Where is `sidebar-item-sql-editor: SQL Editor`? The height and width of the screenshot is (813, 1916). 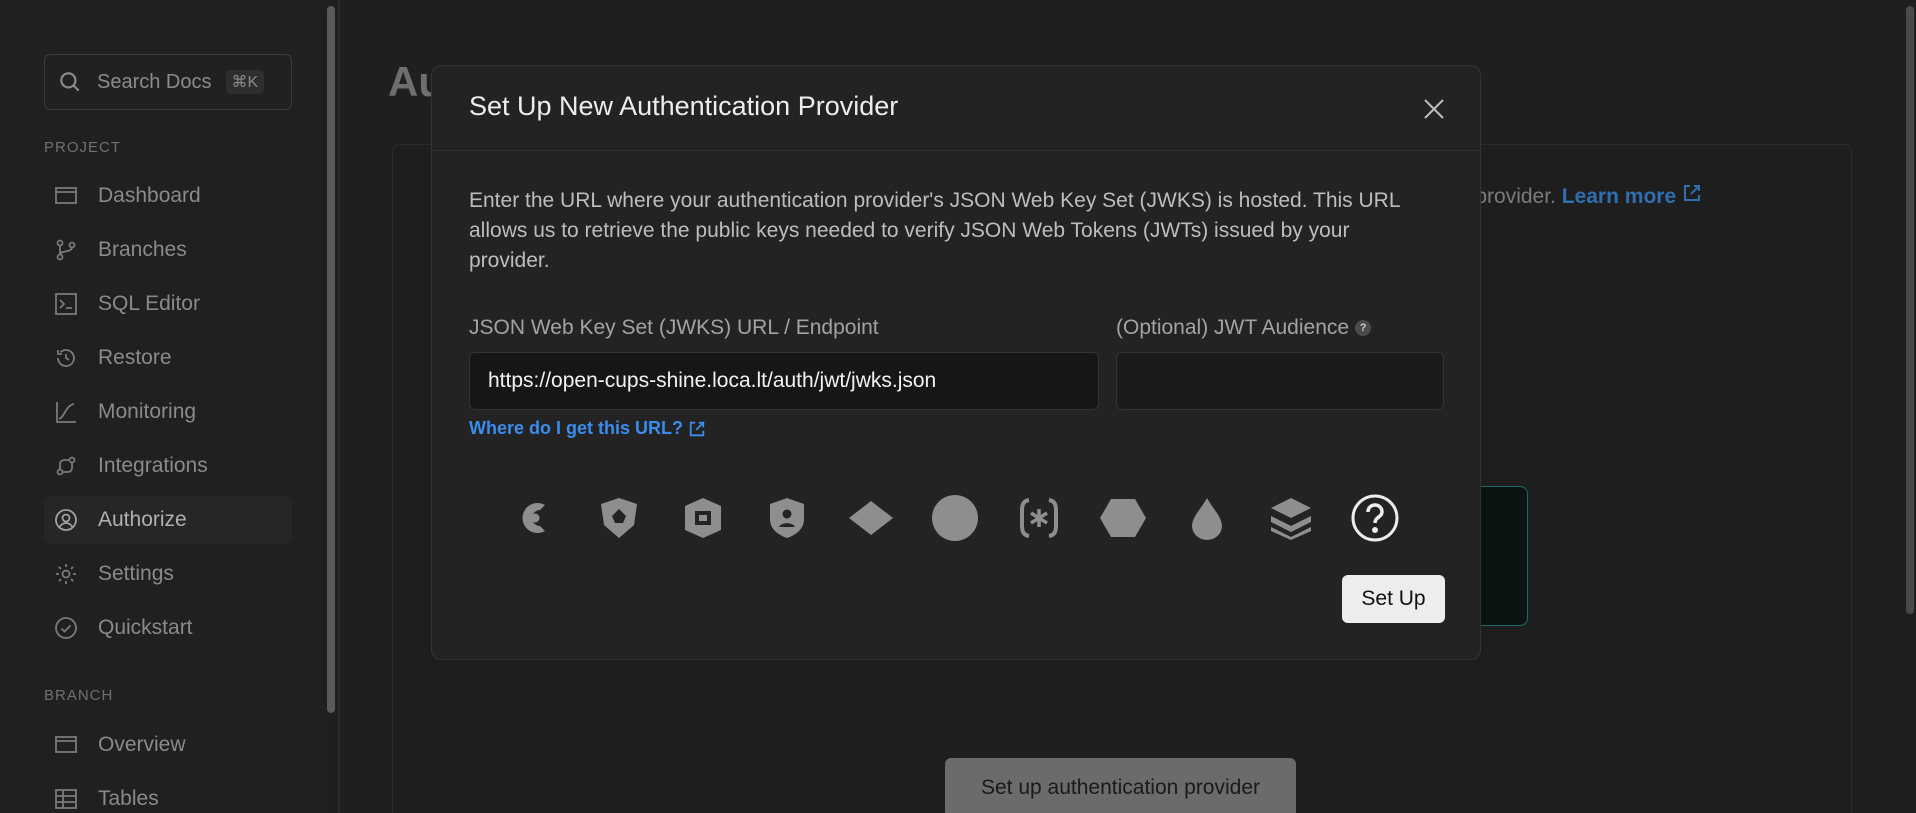
sidebar-item-sql-editor: SQL Editor is located at coordinates (168, 304).